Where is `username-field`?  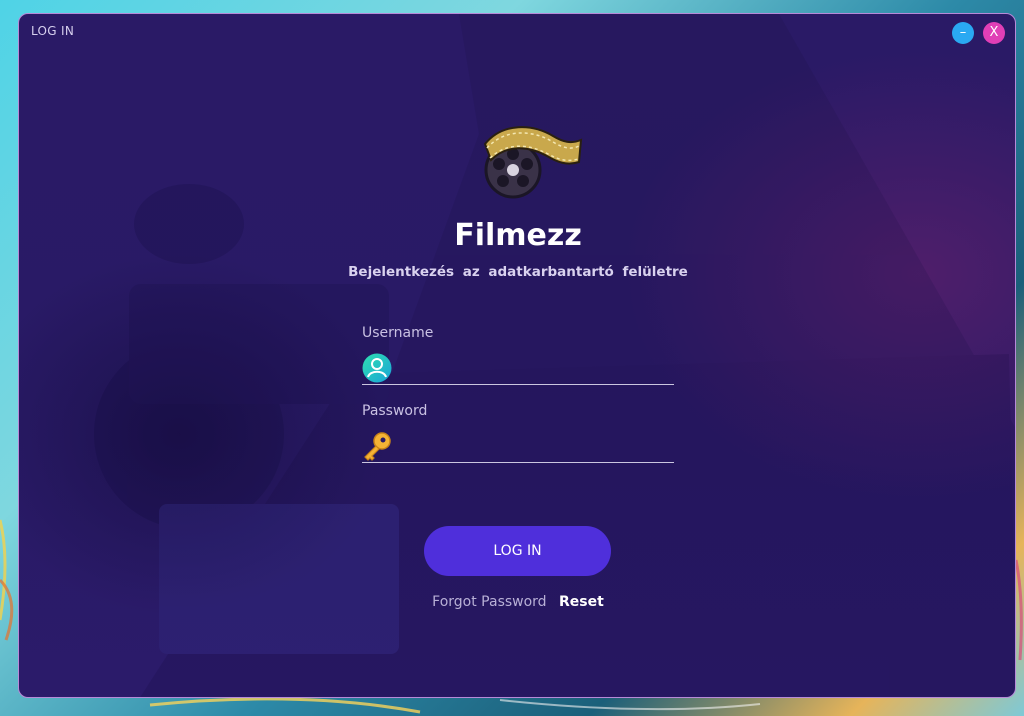 username-field is located at coordinates (518, 367).